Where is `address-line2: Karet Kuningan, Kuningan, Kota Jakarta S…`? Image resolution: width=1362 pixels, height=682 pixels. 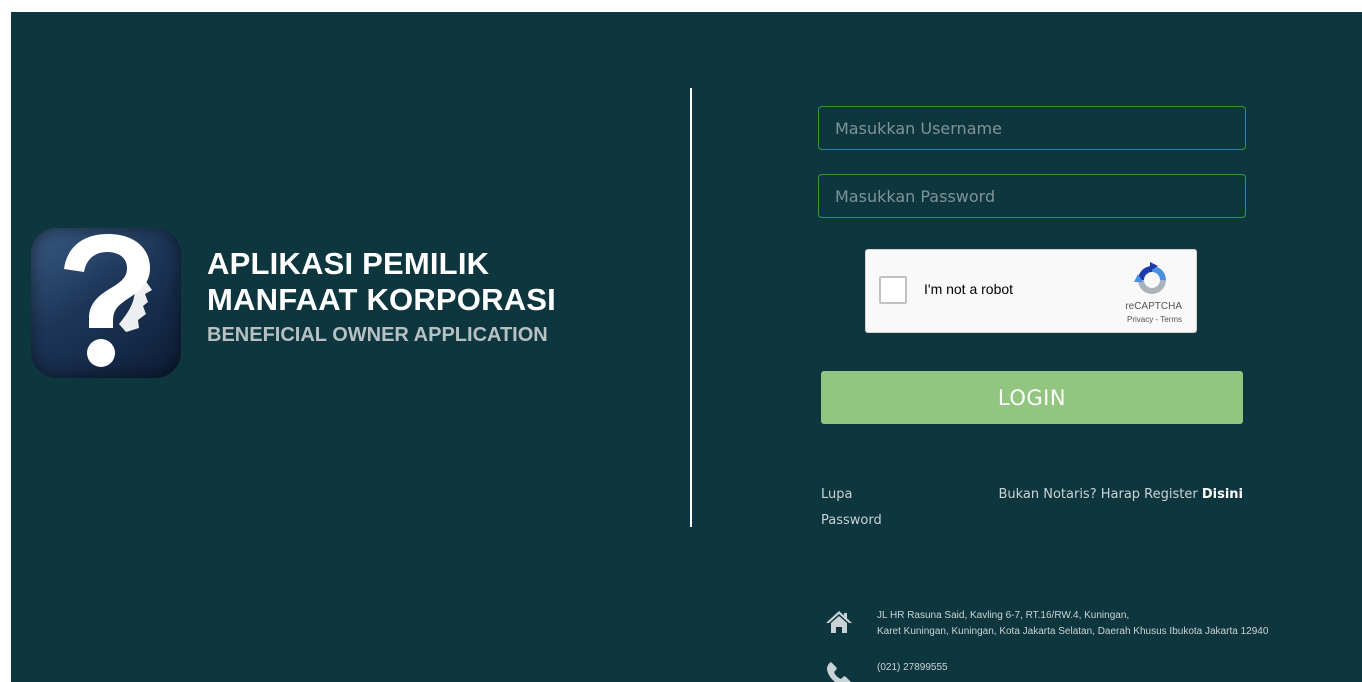 address-line2: Karet Kuningan, Kuningan, Kota Jakarta S… is located at coordinates (1073, 631).